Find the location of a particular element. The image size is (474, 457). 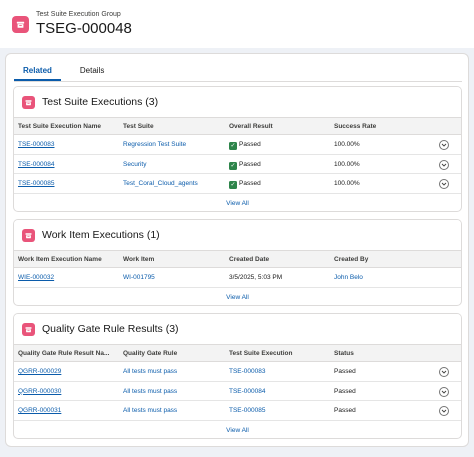

record-link: WIE-000032 is located at coordinates (36, 277).